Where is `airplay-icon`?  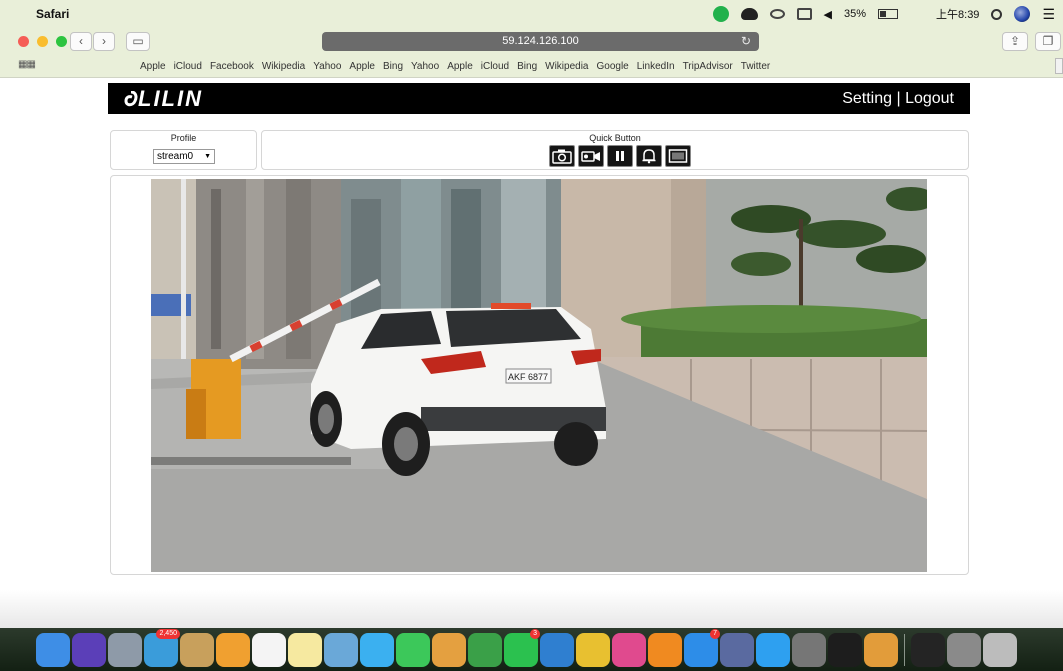
airplay-icon is located at coordinates (804, 14).